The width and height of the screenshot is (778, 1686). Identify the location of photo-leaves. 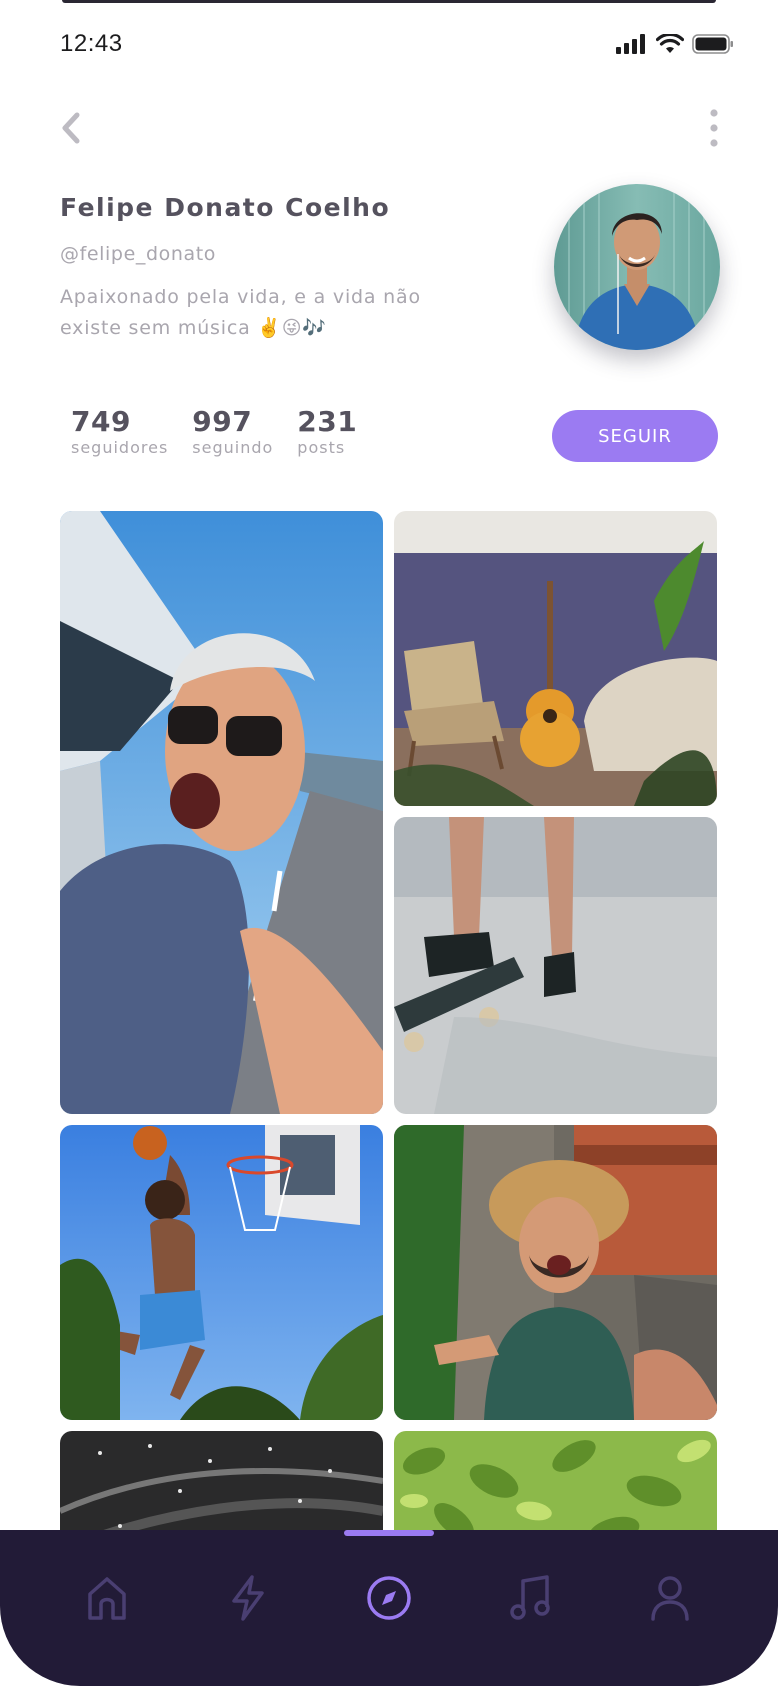
(555, 1480).